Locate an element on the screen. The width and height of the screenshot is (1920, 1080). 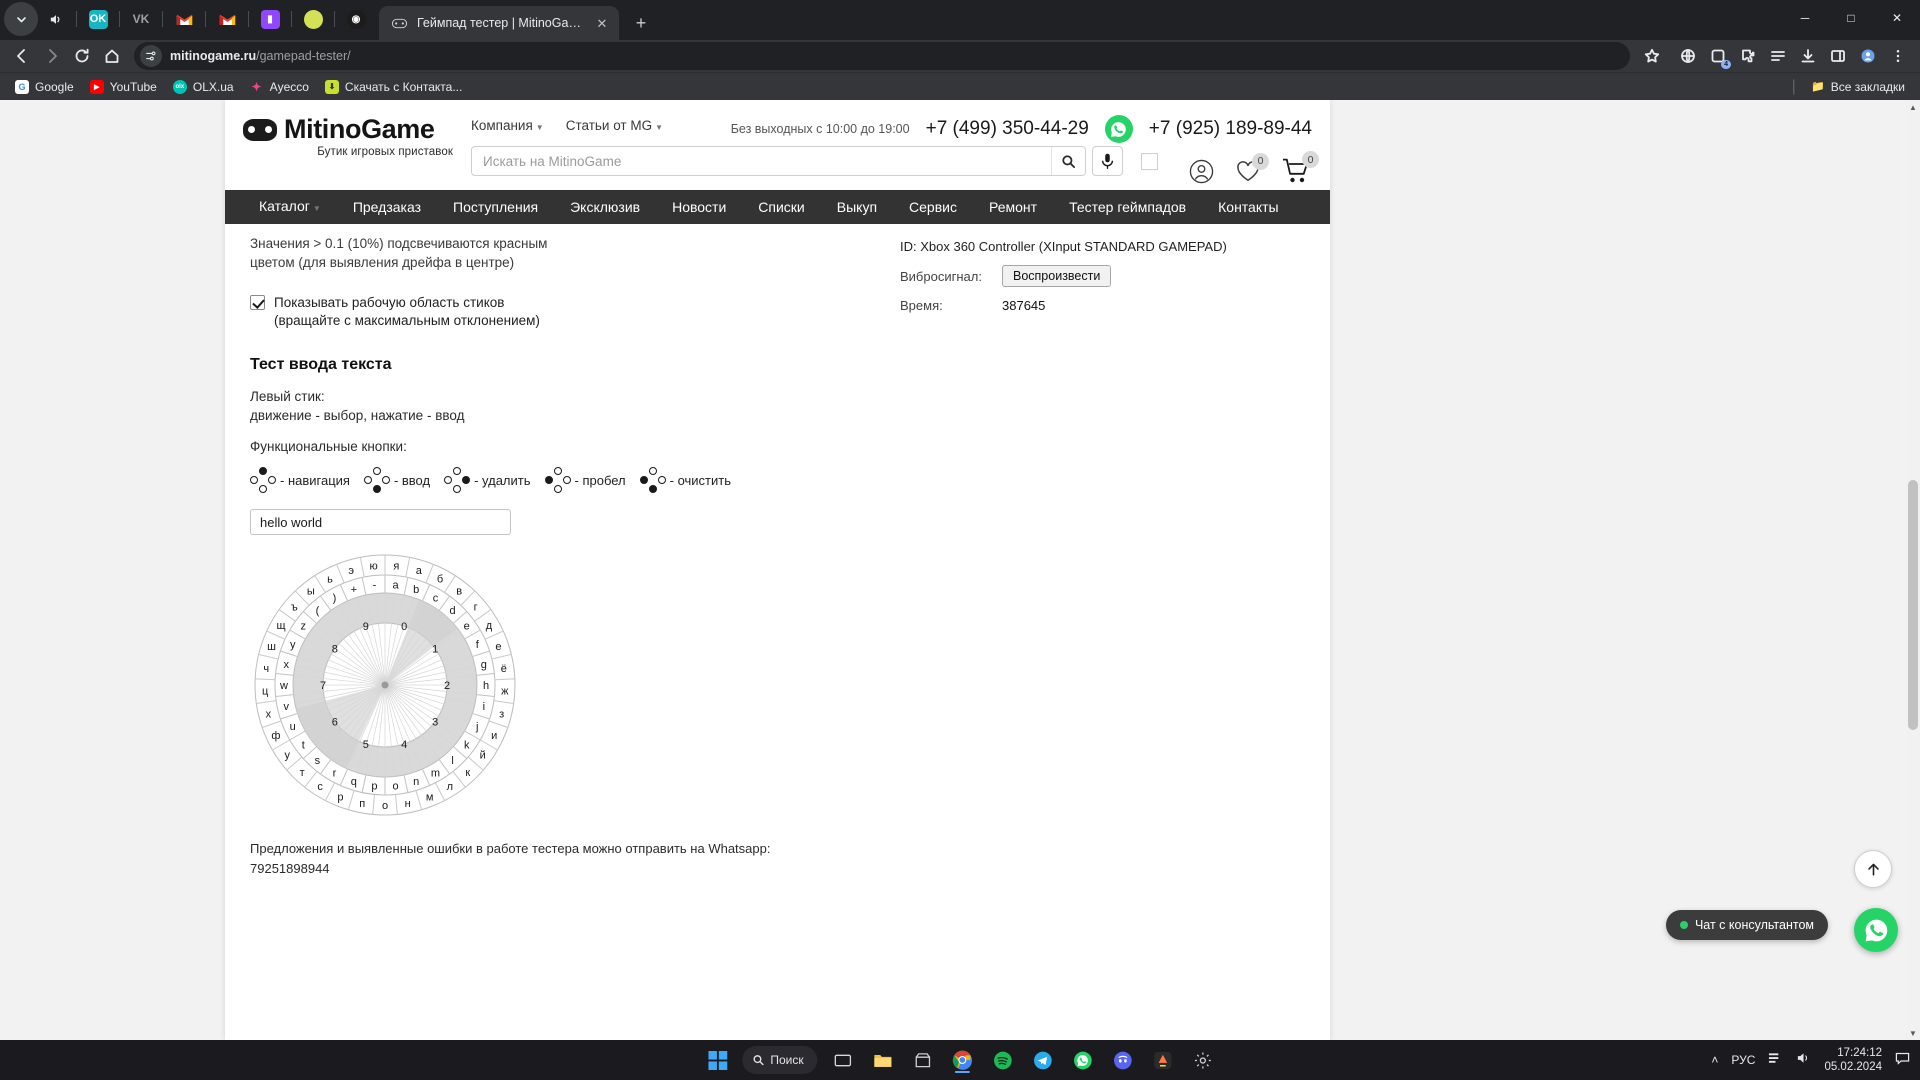
wheel-outer-letter: й is located at coordinates (483, 756).